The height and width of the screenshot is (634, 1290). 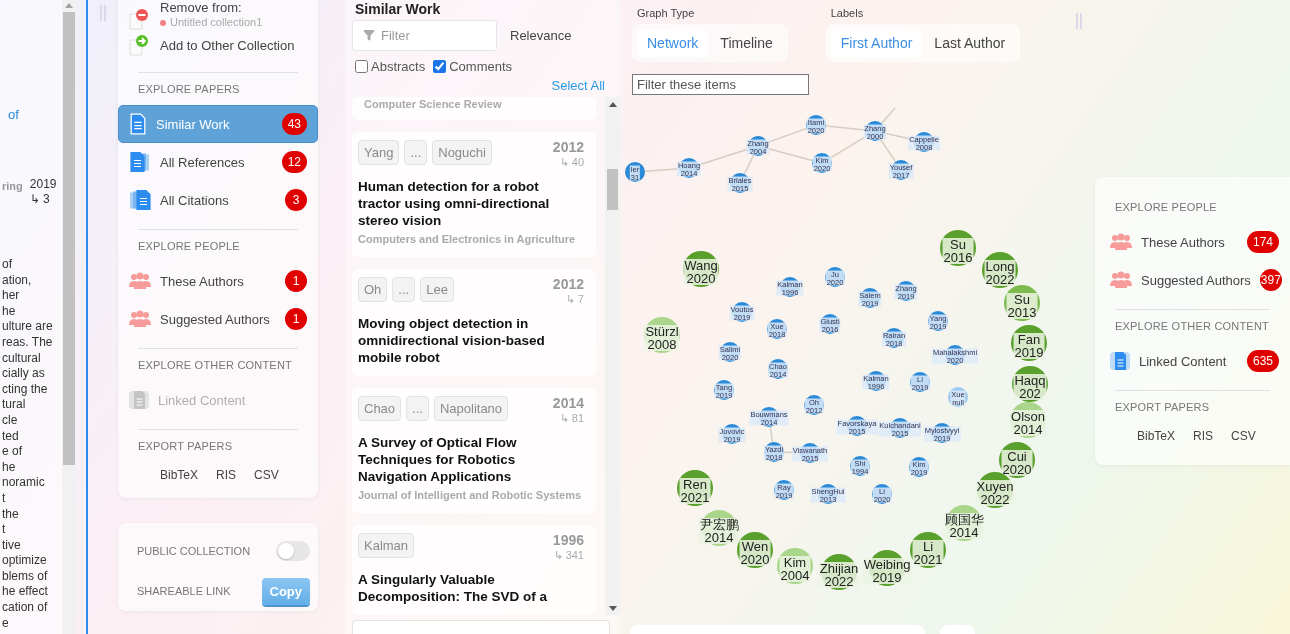 What do you see at coordinates (1262, 242) in the screenshot?
I see `count-badge: 174` at bounding box center [1262, 242].